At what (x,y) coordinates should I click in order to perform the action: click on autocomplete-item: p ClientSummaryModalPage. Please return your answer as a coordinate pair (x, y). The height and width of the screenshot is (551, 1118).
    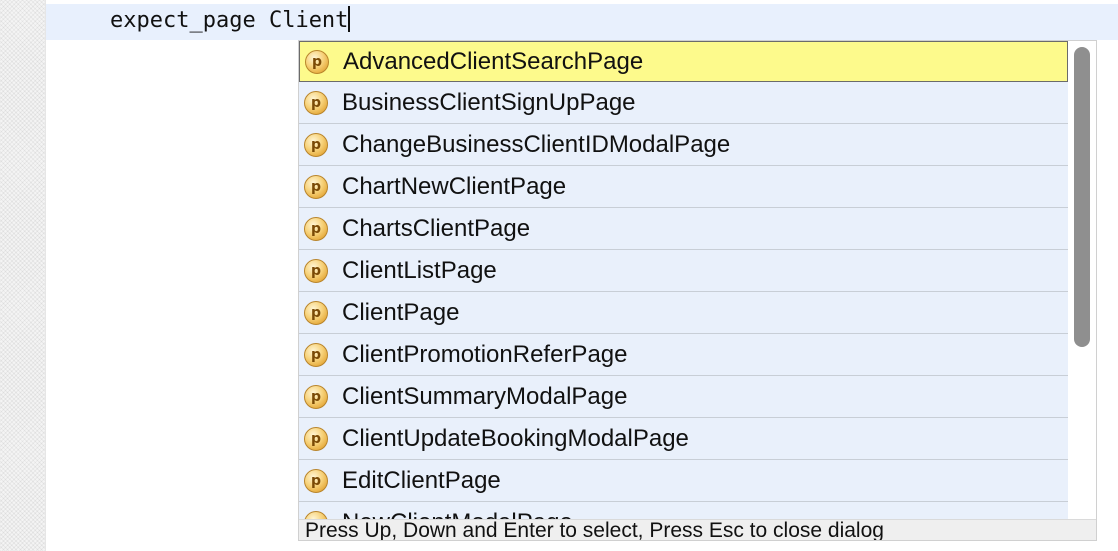
    Looking at the image, I should click on (683, 397).